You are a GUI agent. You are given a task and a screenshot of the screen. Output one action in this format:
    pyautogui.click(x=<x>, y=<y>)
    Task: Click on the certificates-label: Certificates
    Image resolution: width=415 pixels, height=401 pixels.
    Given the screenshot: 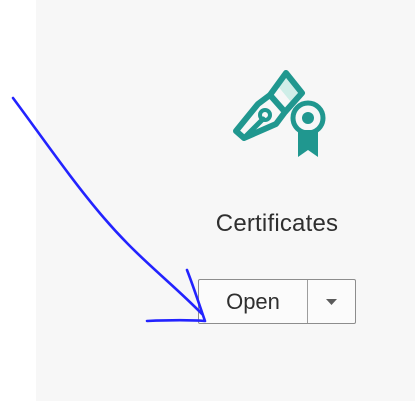 What is the action you would take?
    pyautogui.click(x=277, y=223)
    